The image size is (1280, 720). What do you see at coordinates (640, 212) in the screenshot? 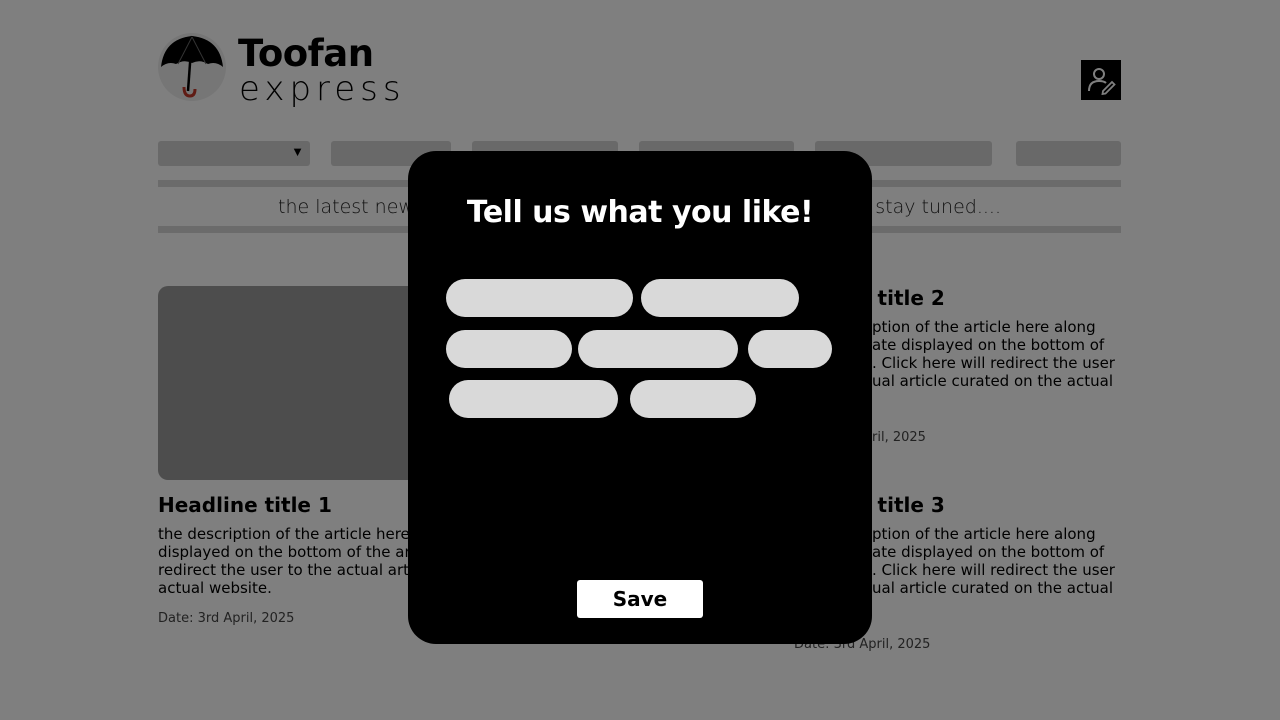
I see `modal-title: Tell us what you like!` at bounding box center [640, 212].